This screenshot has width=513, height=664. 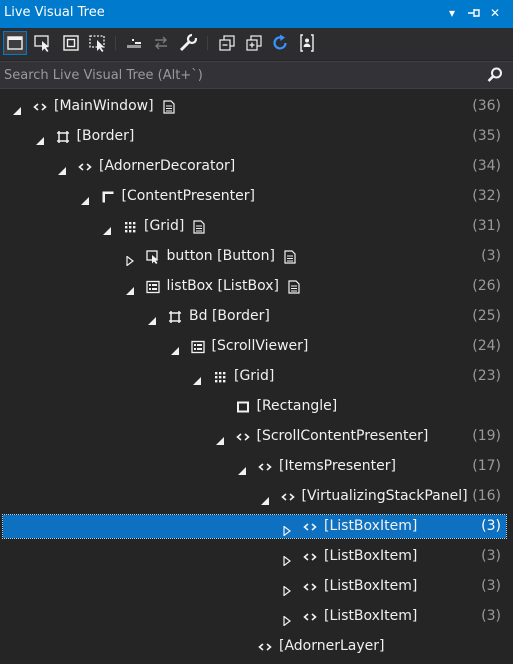 What do you see at coordinates (384, 496) in the screenshot?
I see `tree-node-label: [VirtualizingStackPanel]` at bounding box center [384, 496].